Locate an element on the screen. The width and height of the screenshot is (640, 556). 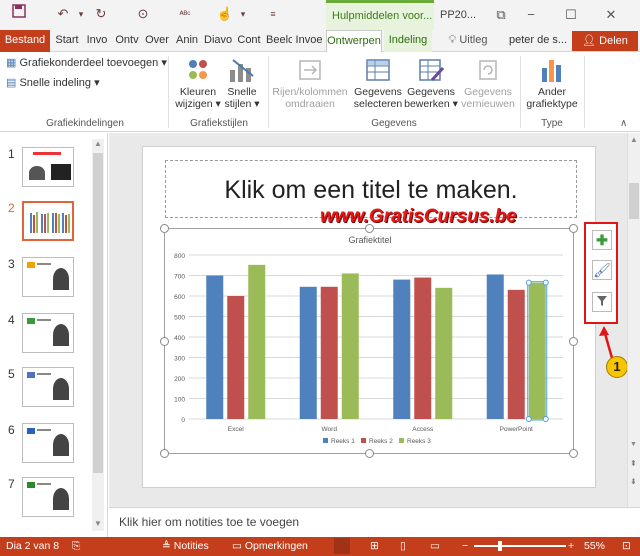
next-slide-icon: ⇟ is located at coordinates (633, 481).